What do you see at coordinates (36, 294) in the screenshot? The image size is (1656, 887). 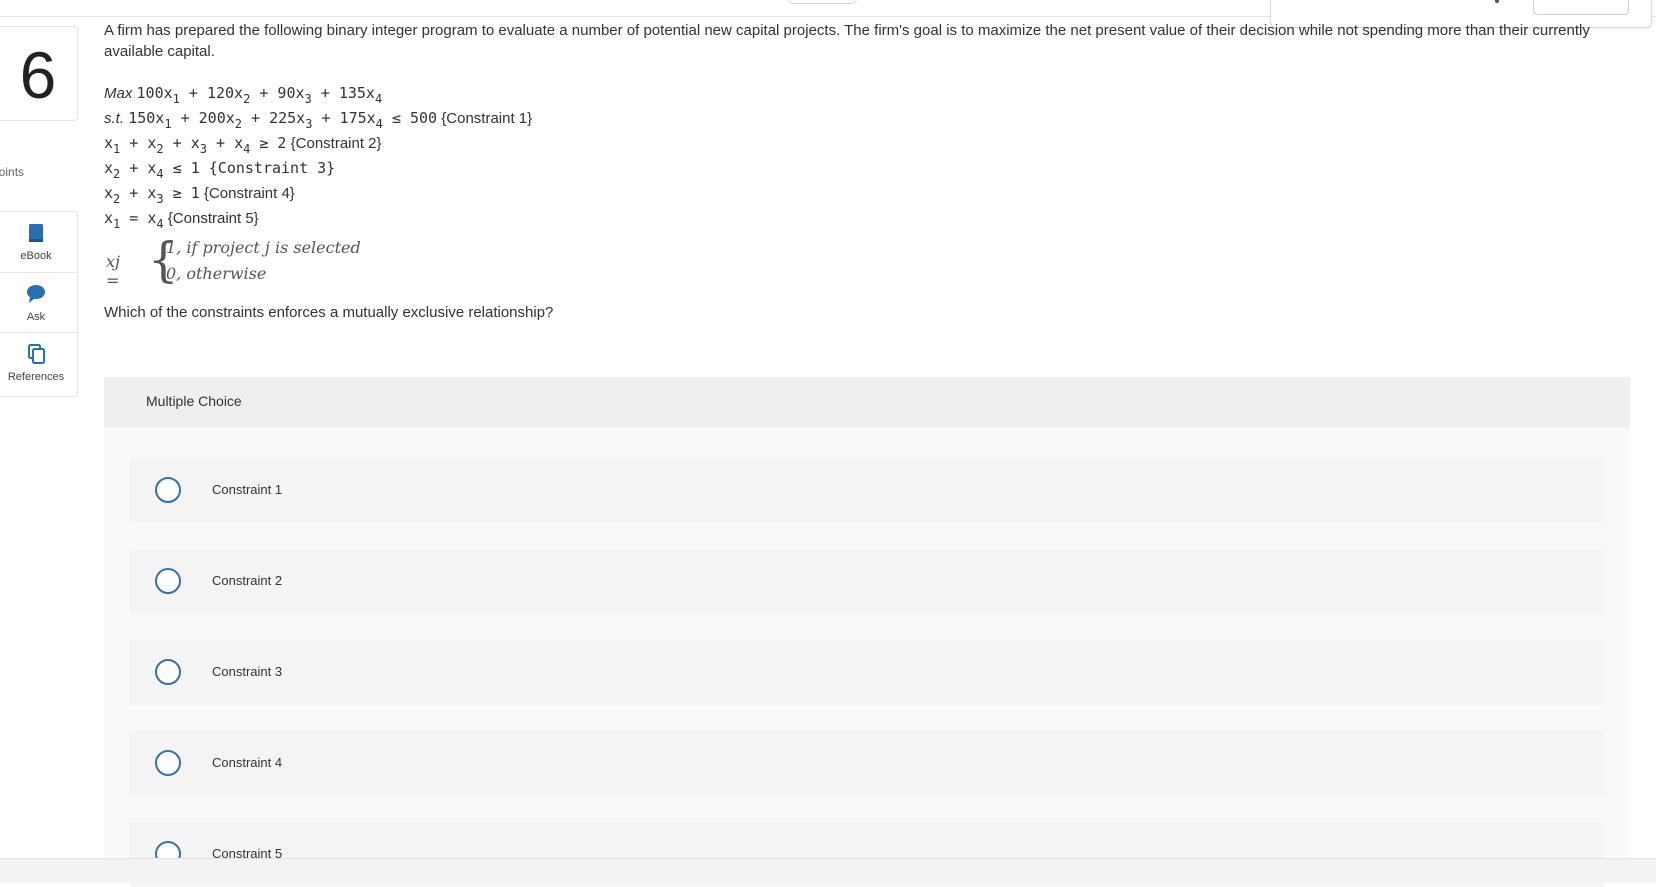 I see `chat-bubble-icon` at bounding box center [36, 294].